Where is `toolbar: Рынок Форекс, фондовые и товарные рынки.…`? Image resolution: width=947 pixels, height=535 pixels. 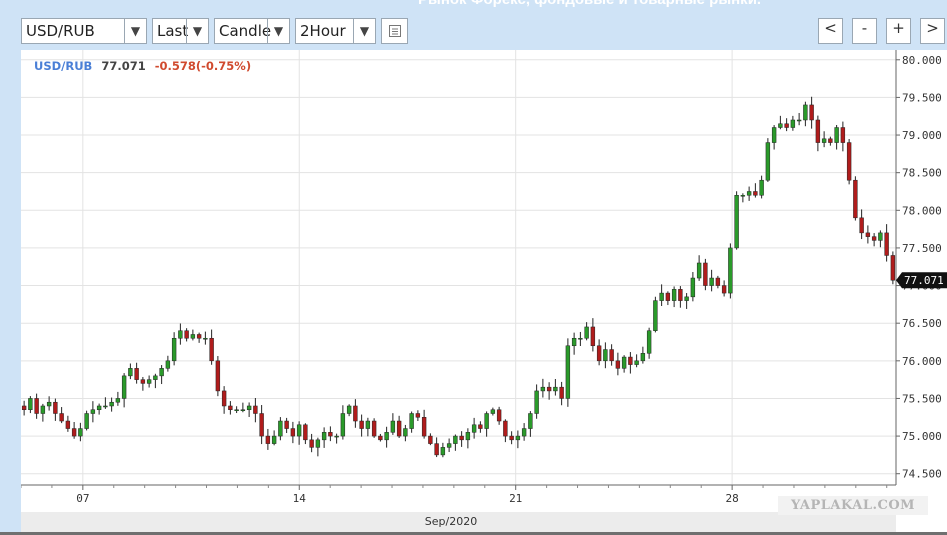 toolbar: Рынок Форекс, фондовые и товарные рынки.… is located at coordinates (473, 25).